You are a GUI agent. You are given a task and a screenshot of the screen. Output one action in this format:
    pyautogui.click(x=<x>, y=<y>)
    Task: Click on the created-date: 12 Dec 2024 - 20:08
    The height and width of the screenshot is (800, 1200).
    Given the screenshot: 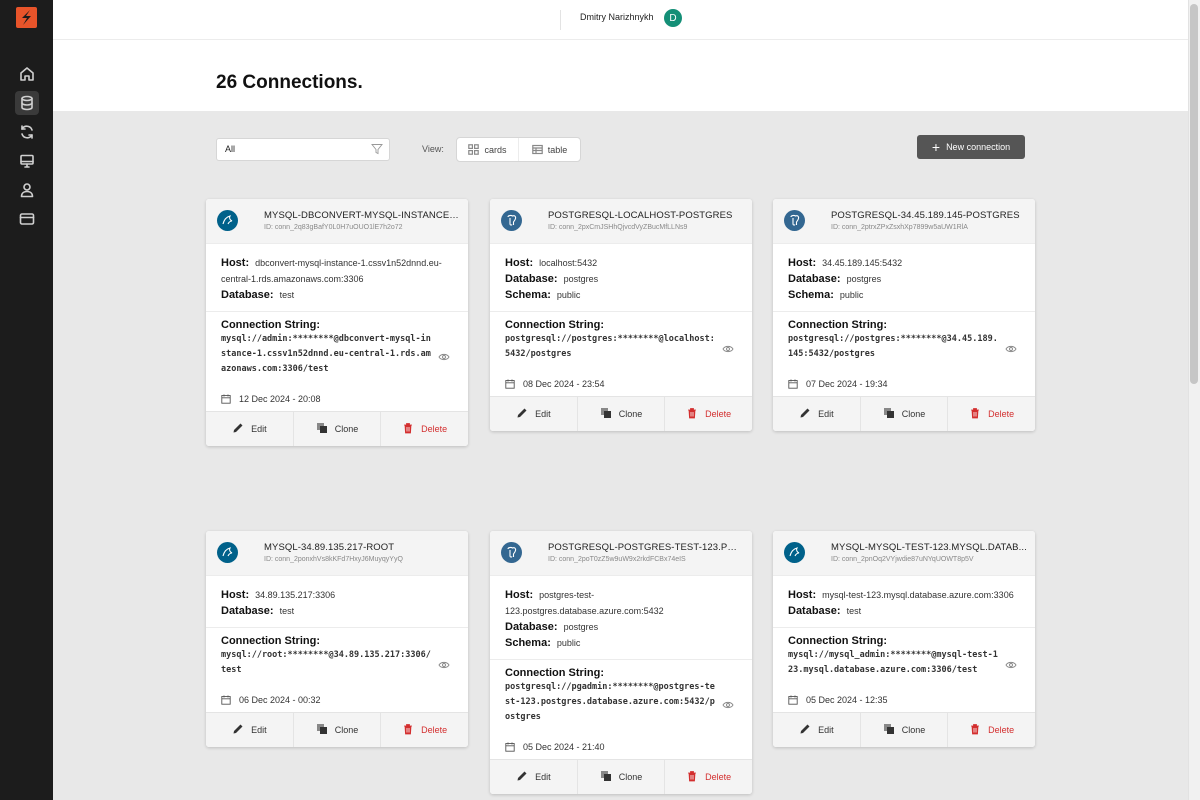 What is the action you would take?
    pyautogui.click(x=280, y=399)
    